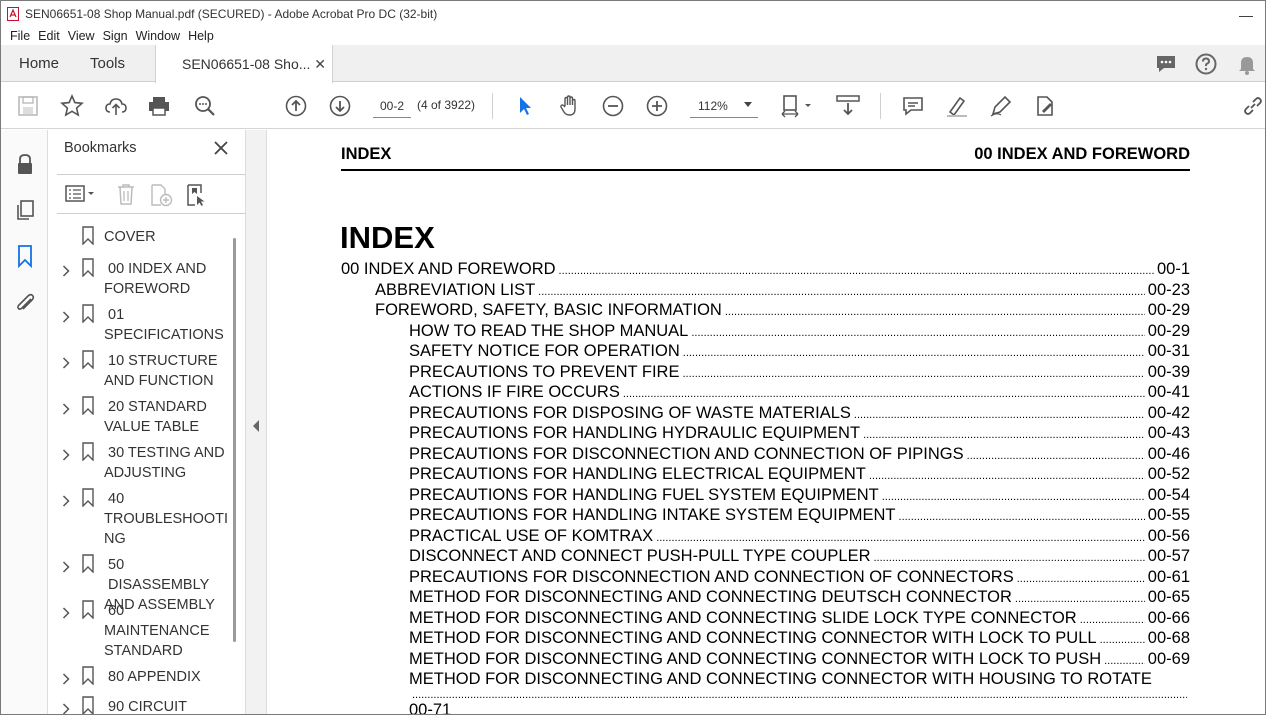  What do you see at coordinates (765, 170) in the screenshot?
I see `header-rule` at bounding box center [765, 170].